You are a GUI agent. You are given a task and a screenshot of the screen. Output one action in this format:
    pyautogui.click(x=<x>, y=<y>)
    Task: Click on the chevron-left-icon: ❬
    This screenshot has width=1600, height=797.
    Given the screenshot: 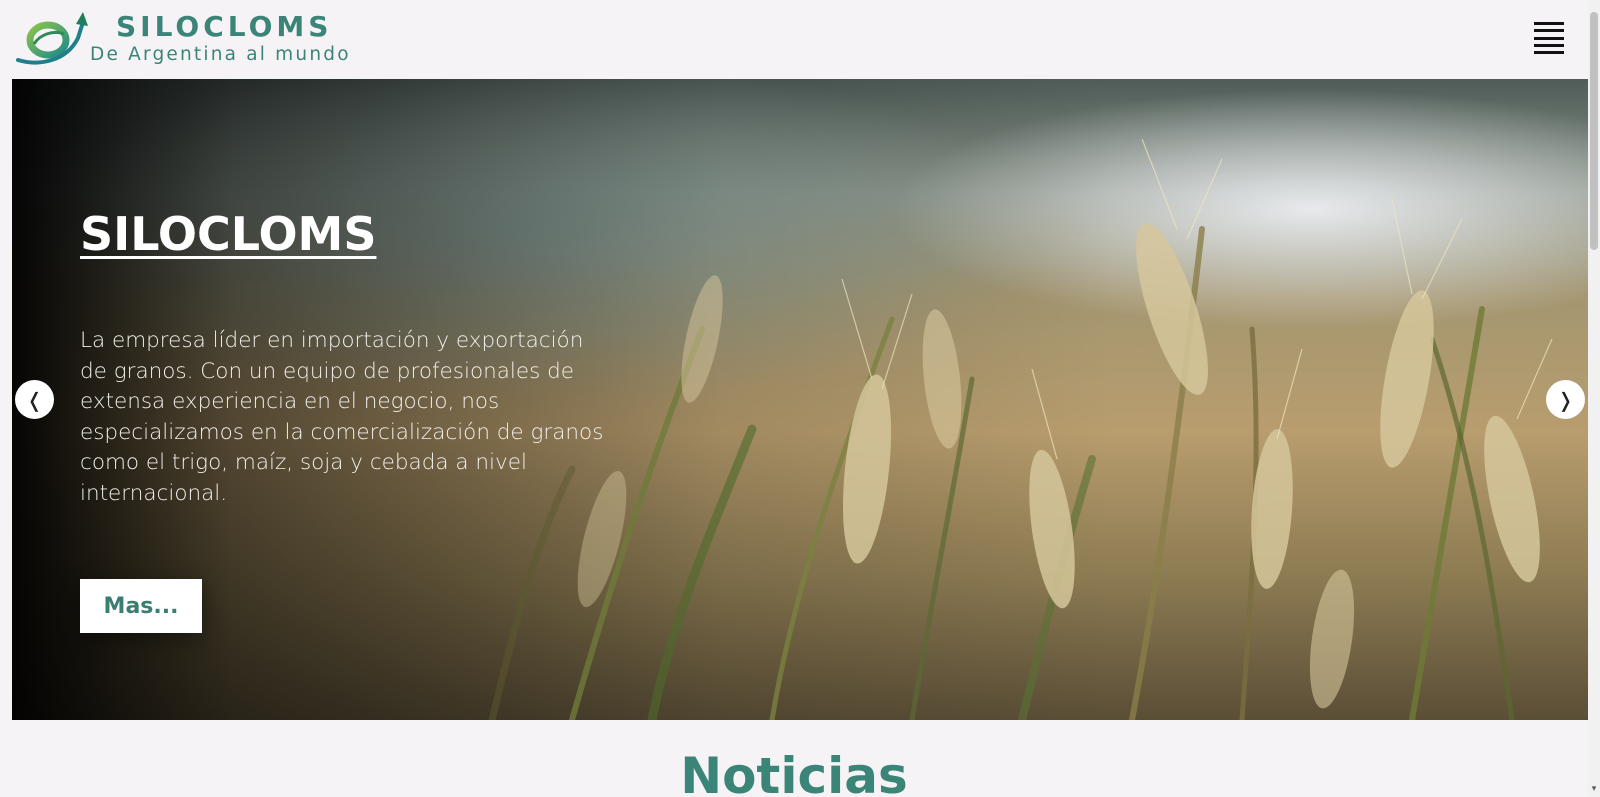 What is the action you would take?
    pyautogui.click(x=34, y=399)
    